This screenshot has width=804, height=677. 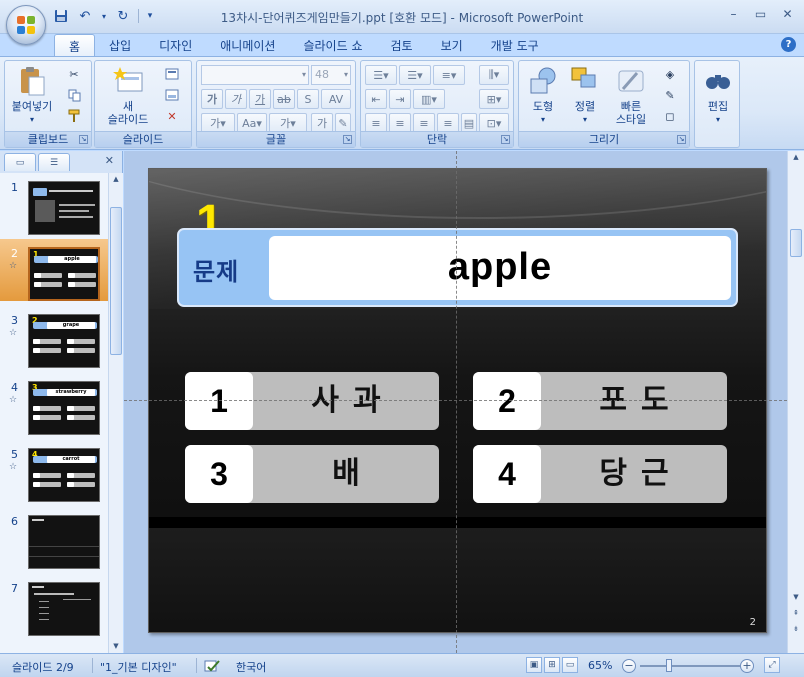 I want to click on zoom-in-icon: +, so click(x=747, y=666).